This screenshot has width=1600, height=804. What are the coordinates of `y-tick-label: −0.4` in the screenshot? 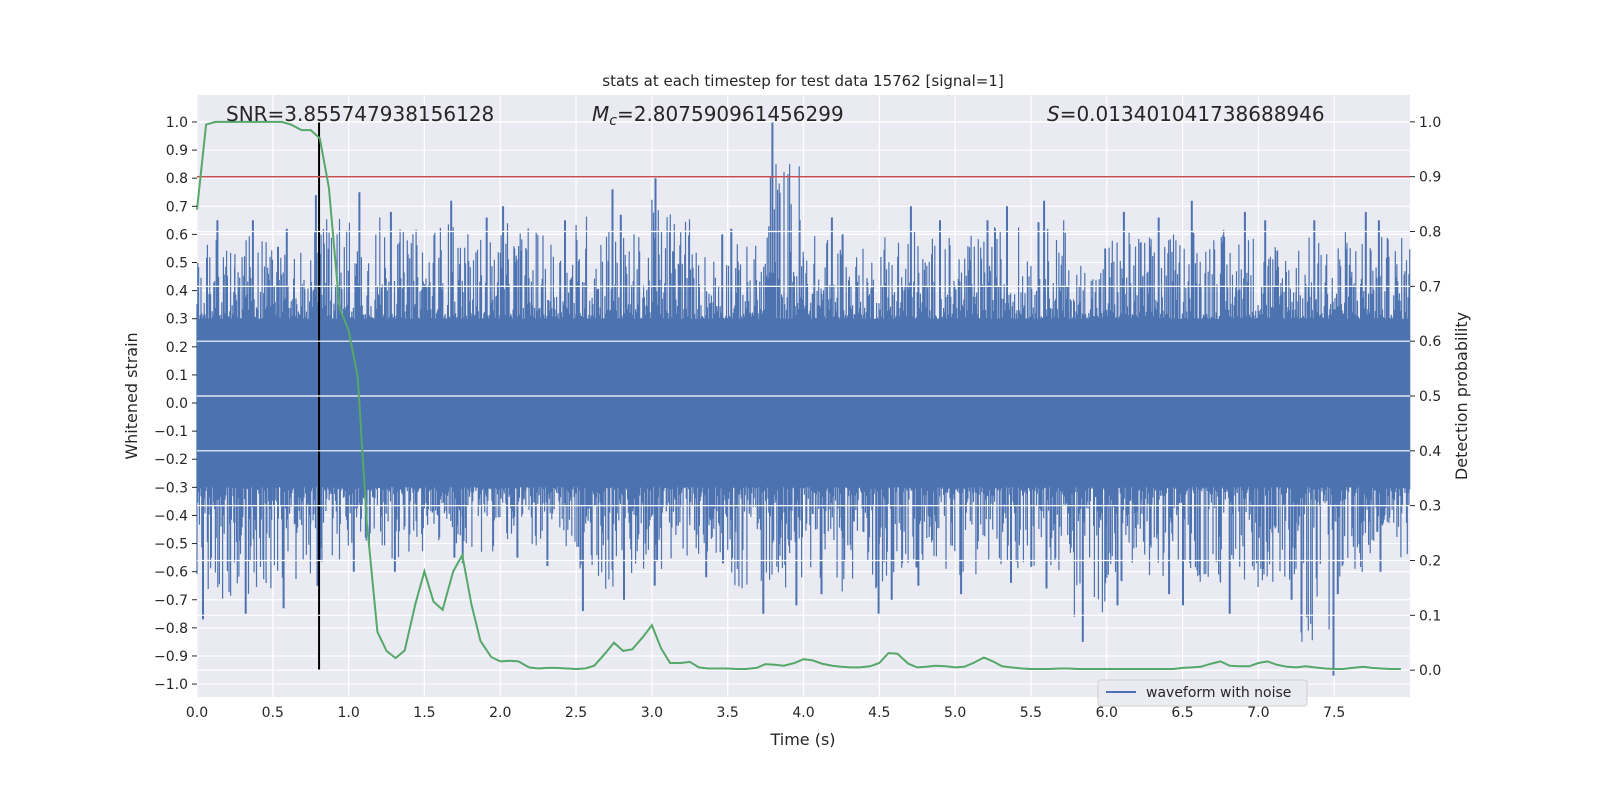 It's located at (171, 516).